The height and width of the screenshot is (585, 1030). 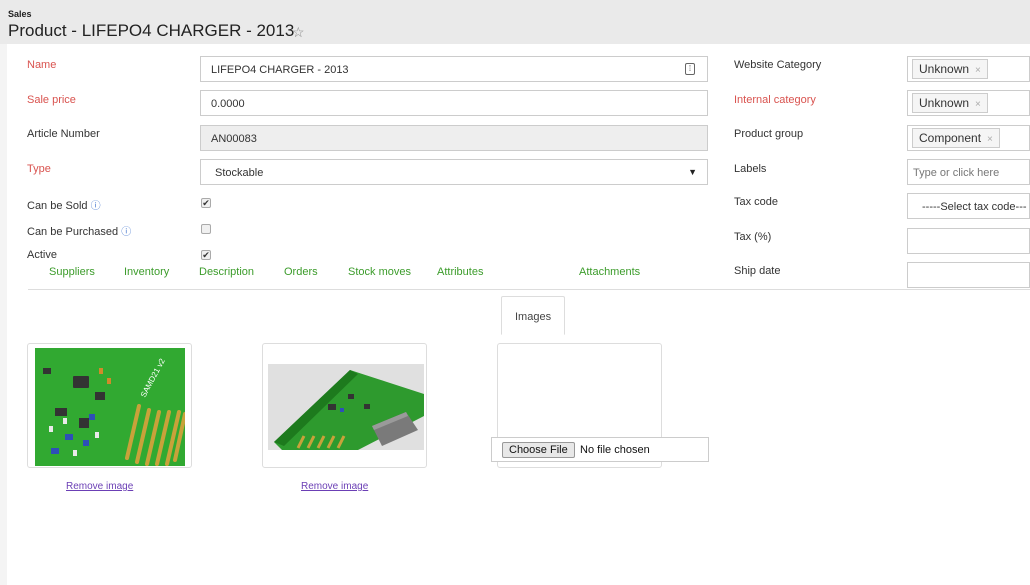 What do you see at coordinates (609, 271) in the screenshot?
I see `tab-attachments: Attachments` at bounding box center [609, 271].